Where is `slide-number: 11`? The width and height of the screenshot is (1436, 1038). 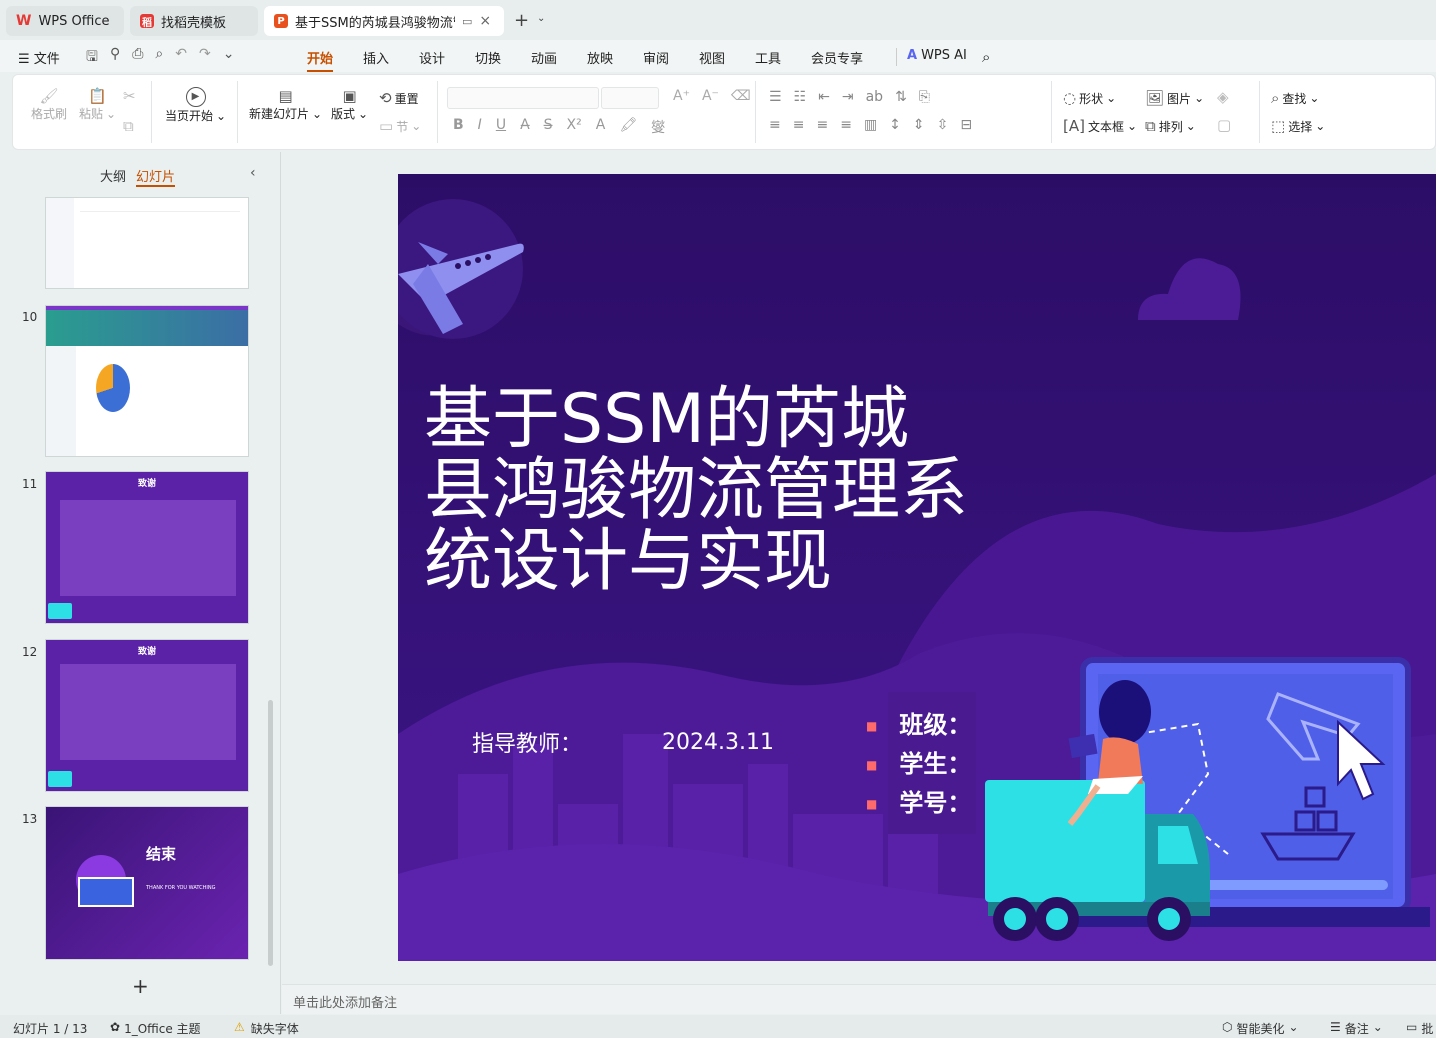
slide-number: 11 is located at coordinates (30, 484).